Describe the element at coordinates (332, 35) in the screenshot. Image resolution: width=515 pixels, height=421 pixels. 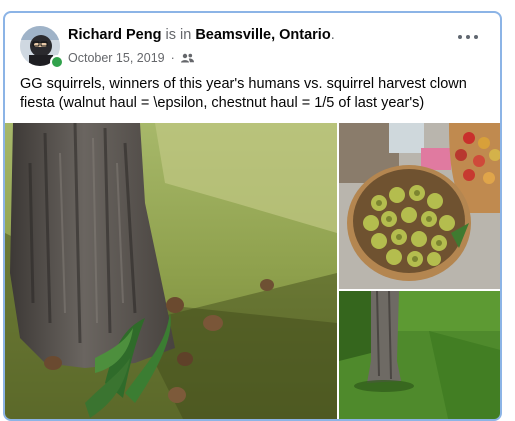
I see `trailing-period: .` at that location.